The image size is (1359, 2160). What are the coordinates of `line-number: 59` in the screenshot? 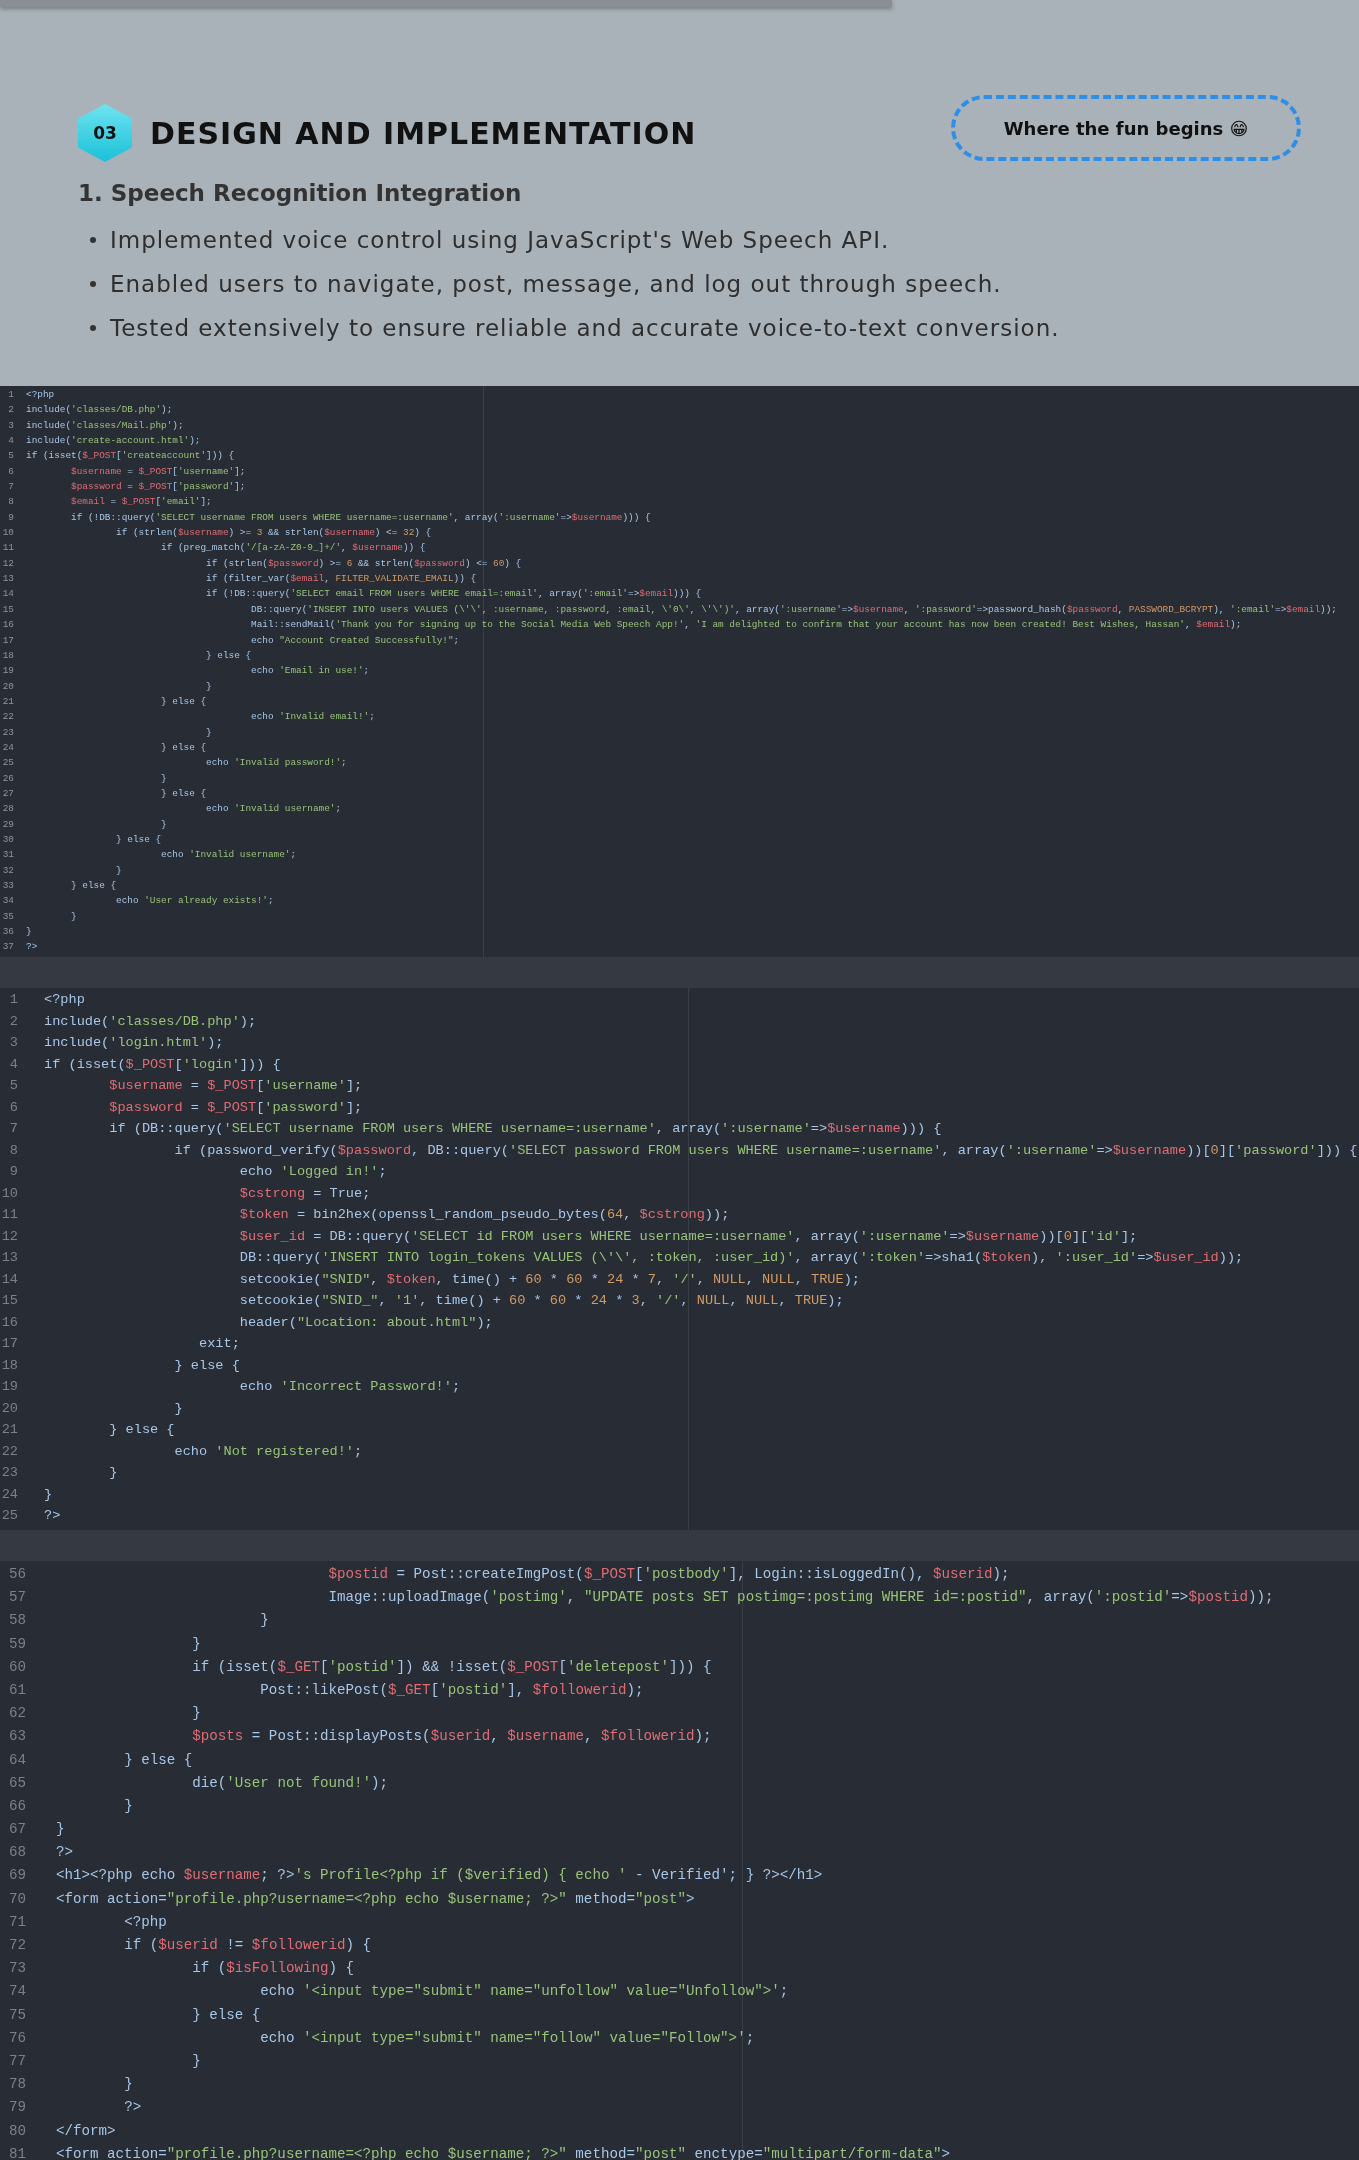 It's located at (16, 1644).